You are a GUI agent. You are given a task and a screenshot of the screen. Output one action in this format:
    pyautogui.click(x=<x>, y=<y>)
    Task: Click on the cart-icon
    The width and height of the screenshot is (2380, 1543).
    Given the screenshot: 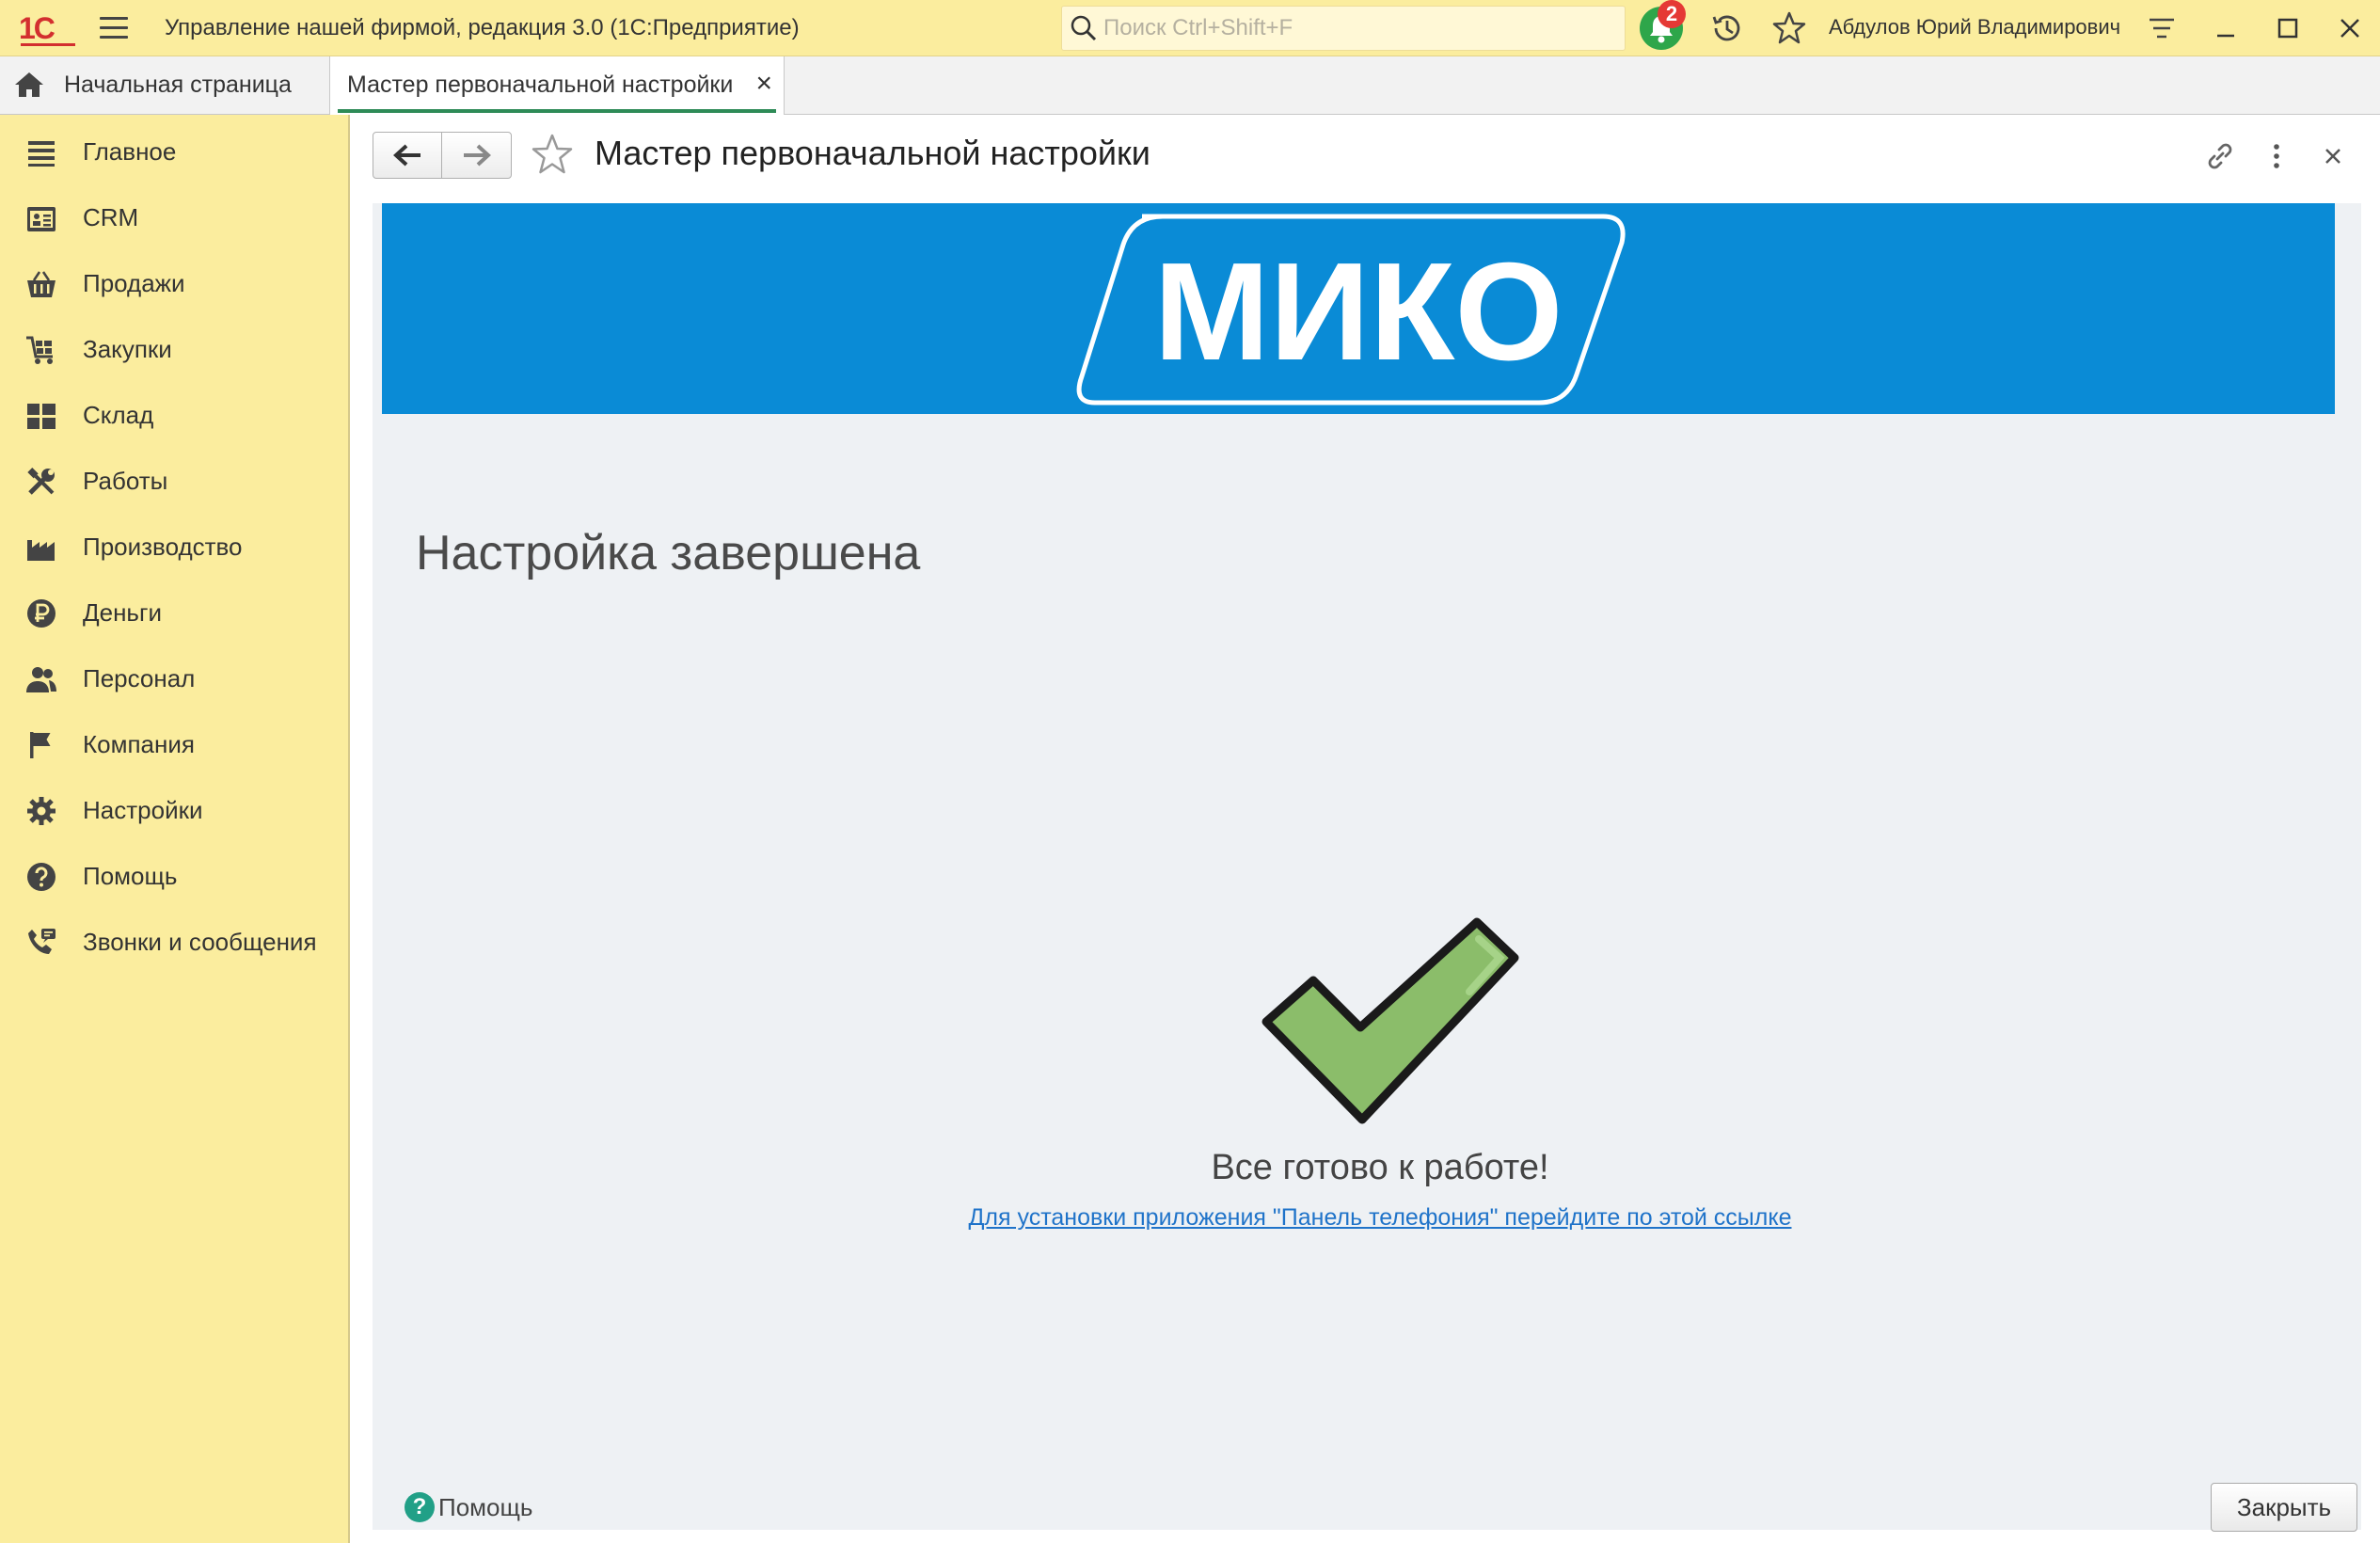 What is the action you would take?
    pyautogui.click(x=39, y=350)
    